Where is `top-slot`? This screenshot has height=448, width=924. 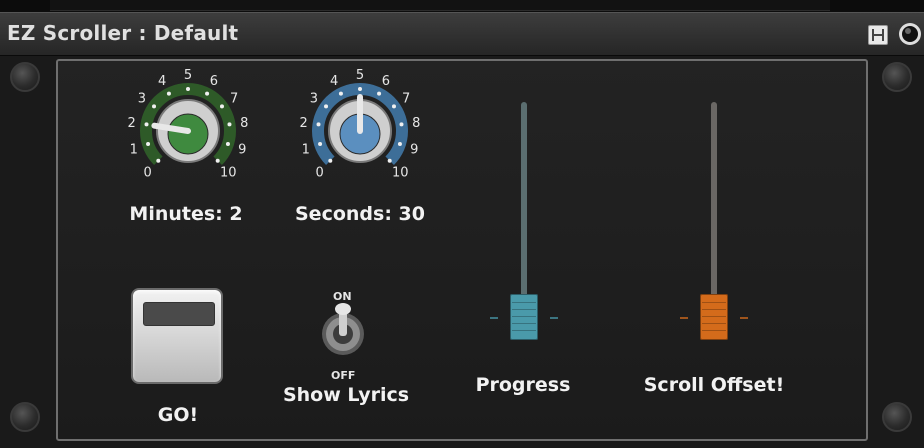
top-slot is located at coordinates (440, 5).